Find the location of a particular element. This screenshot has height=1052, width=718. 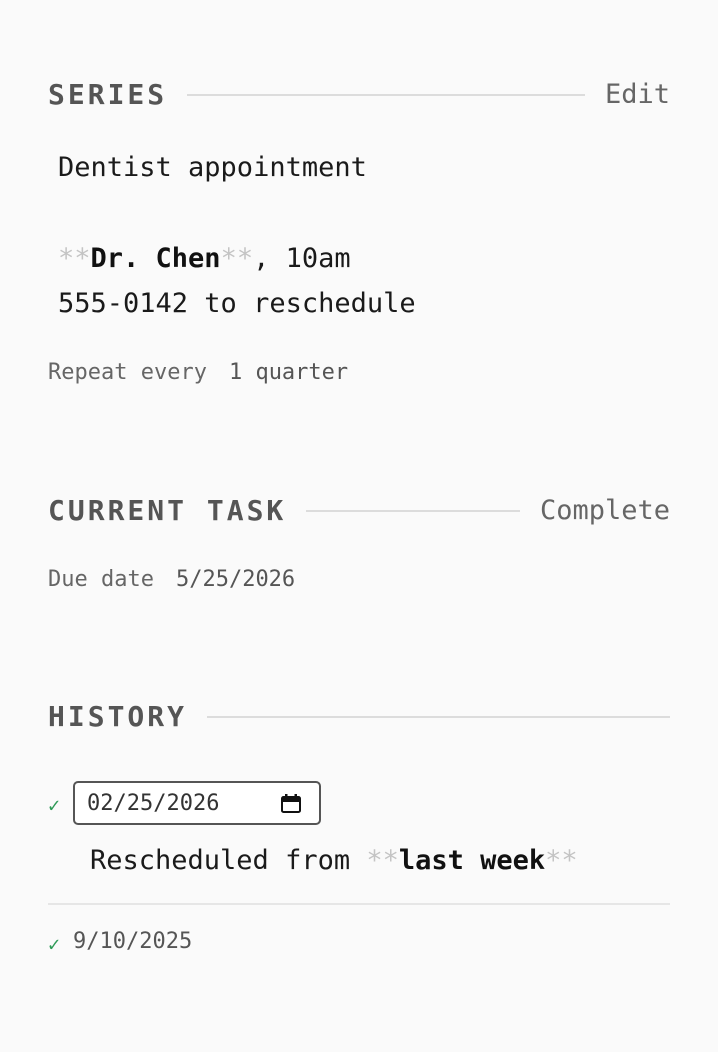

history-entry-note: Rescheduled from **last week** is located at coordinates (334, 860).